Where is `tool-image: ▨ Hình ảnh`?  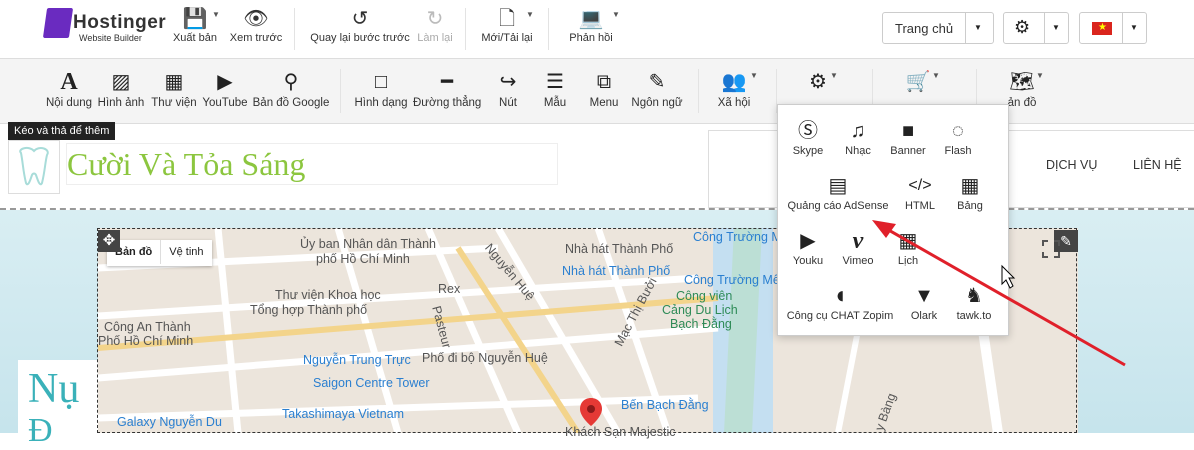
tool-image: ▨ Hình ảnh is located at coordinates (121, 89).